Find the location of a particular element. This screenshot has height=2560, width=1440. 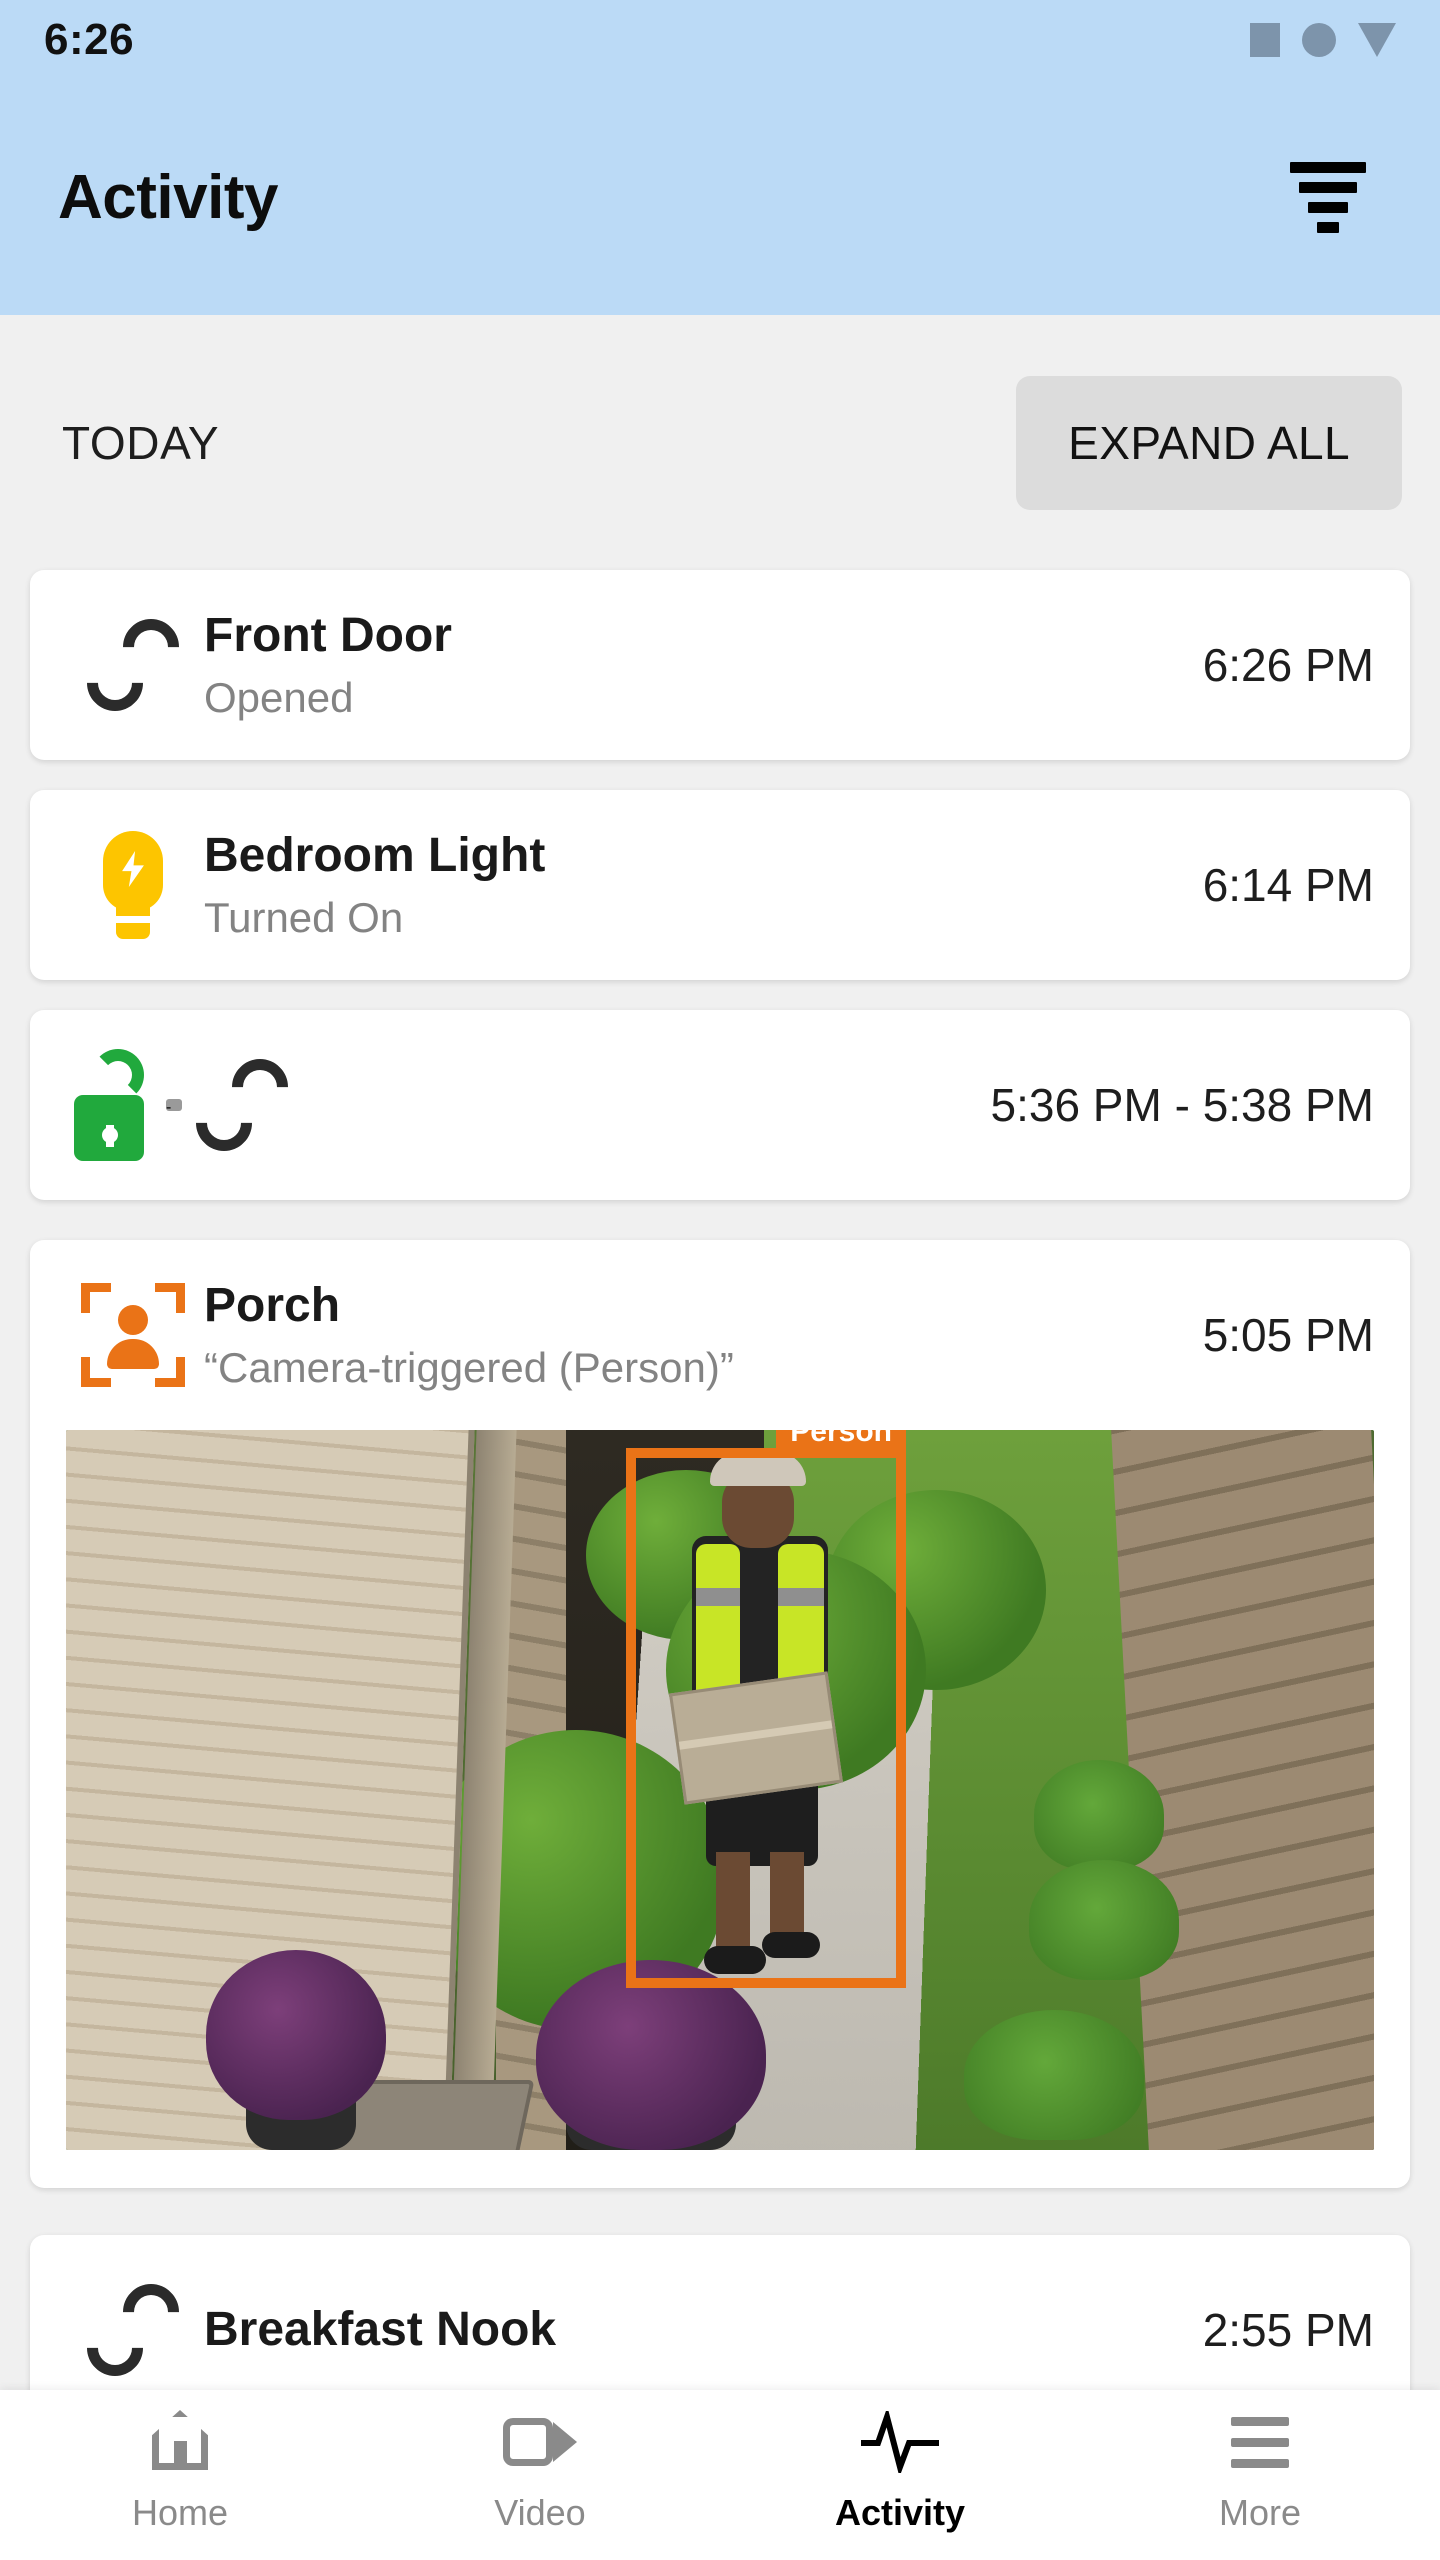

event-subtitle: Opened is located at coordinates (279, 697).